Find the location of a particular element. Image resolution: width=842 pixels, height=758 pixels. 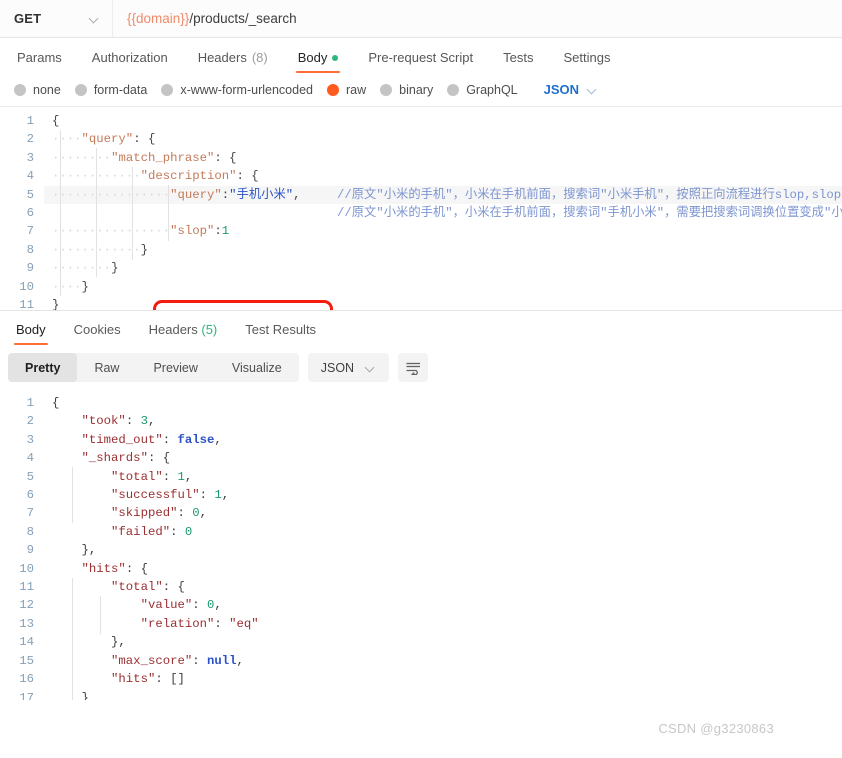

body-type-label: binary is located at coordinates (416, 89).